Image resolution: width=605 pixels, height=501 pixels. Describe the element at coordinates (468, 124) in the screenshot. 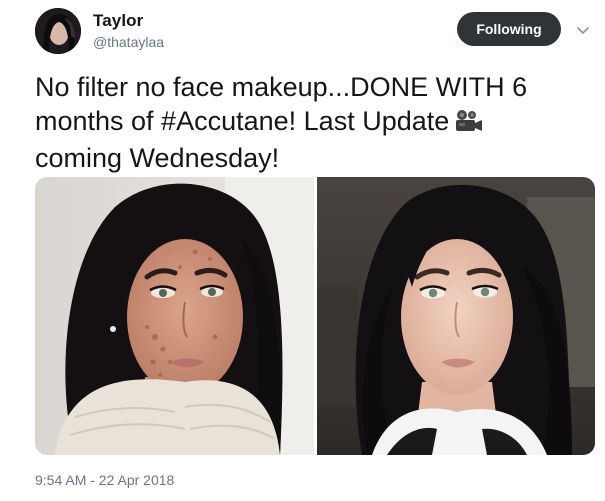

I see `movie-camera-icon` at that location.